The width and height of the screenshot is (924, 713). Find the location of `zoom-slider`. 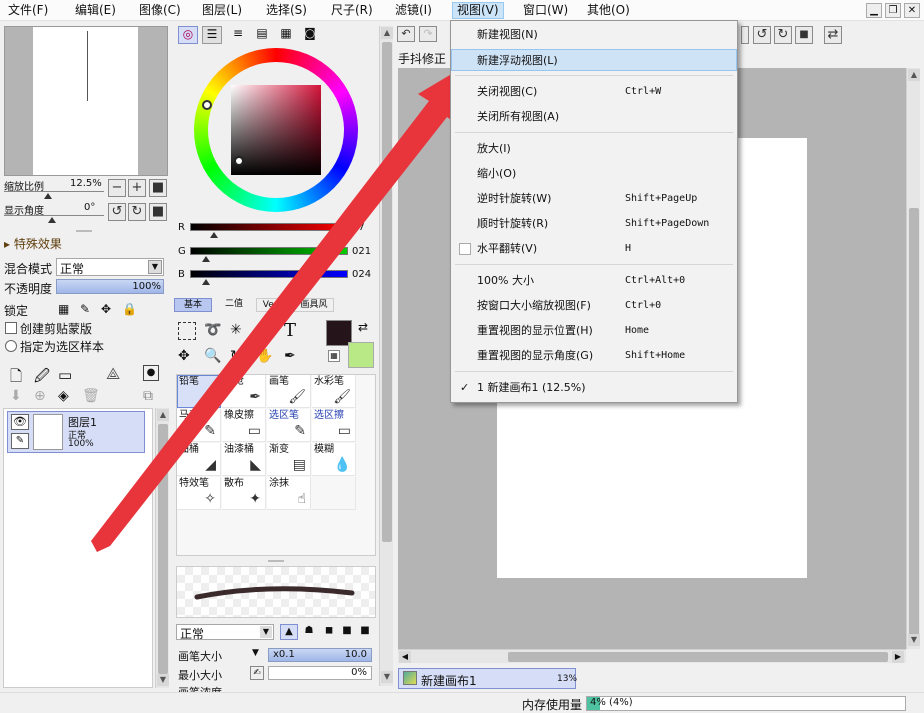

zoom-slider is located at coordinates (54, 191).